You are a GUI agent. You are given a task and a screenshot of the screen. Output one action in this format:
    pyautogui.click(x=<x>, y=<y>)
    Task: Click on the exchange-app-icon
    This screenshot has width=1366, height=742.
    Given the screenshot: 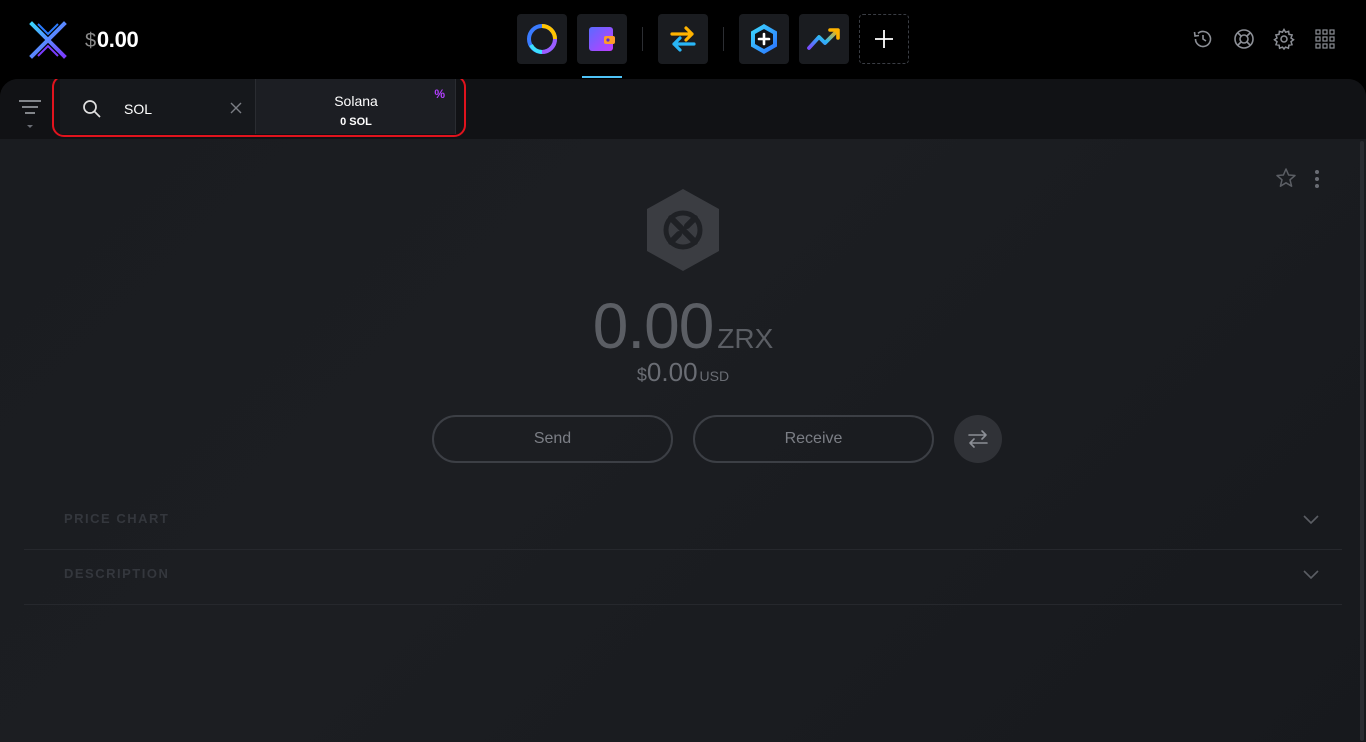 What is the action you would take?
    pyautogui.click(x=683, y=39)
    